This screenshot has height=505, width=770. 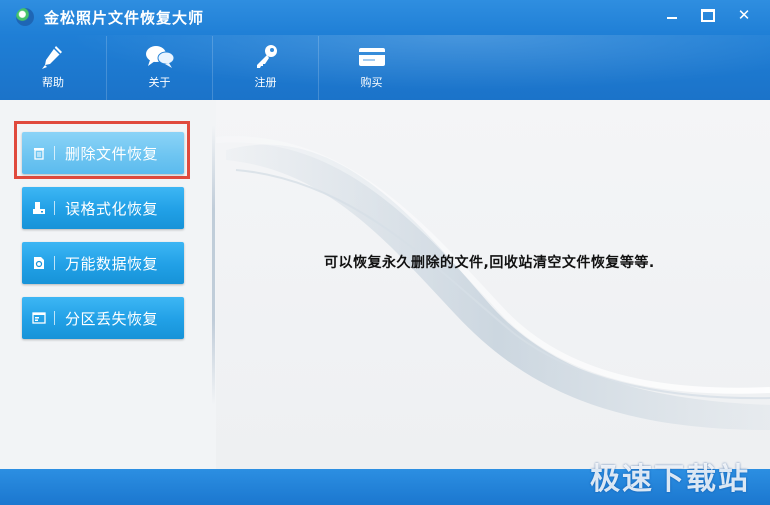 I want to click on toolbar-register-label: 注册, so click(x=265, y=82).